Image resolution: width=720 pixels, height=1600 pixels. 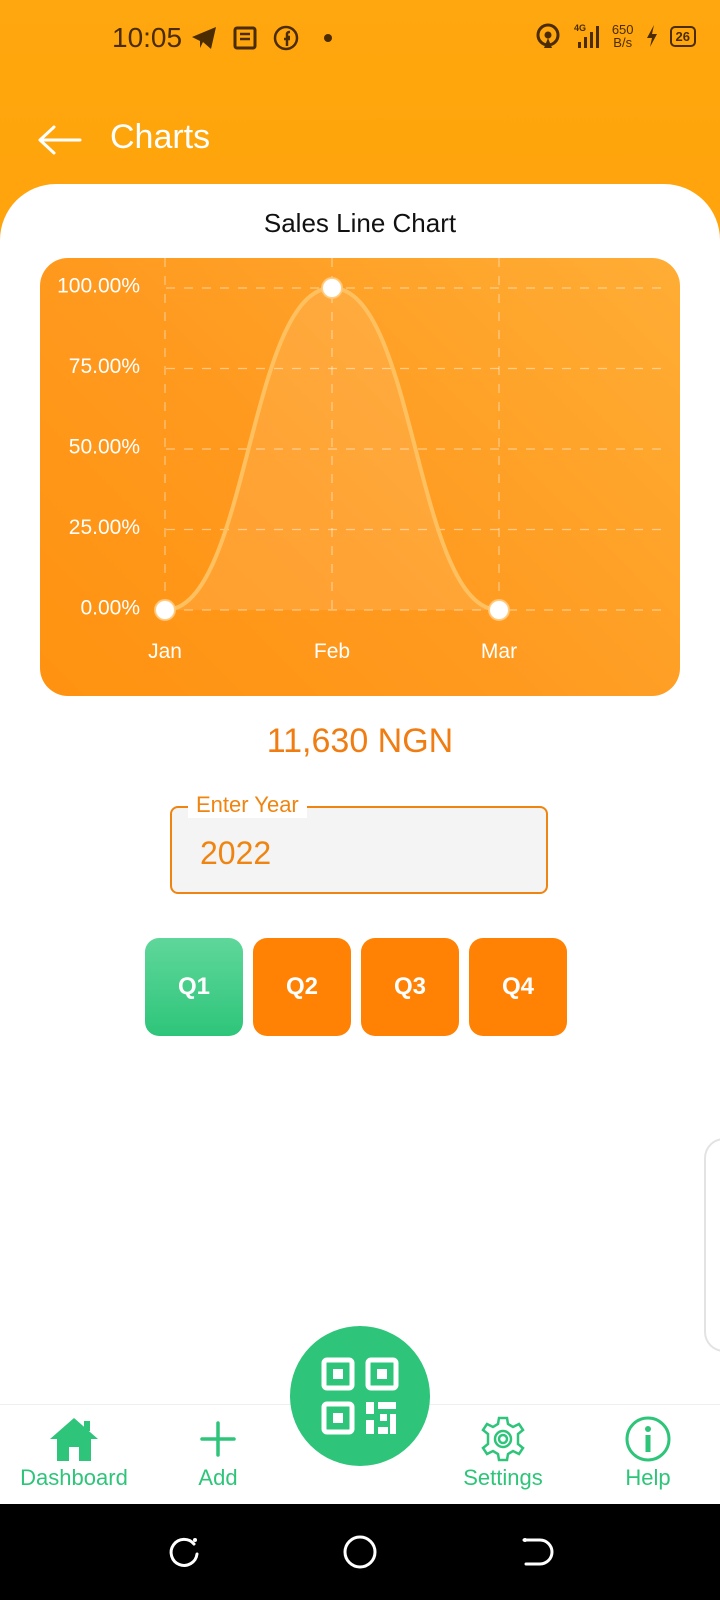 I want to click on year-field-label: Enter Year, so click(x=247, y=805).